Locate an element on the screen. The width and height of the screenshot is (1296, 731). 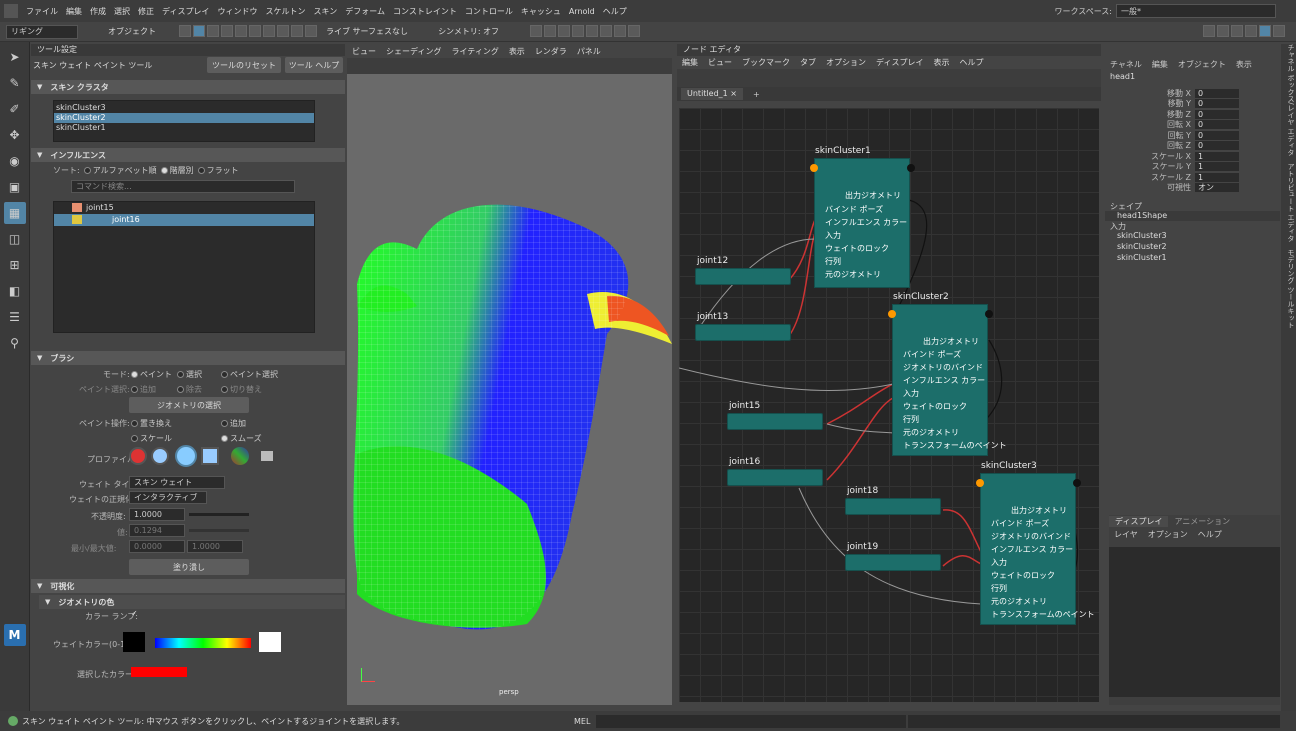
menu-edit: 編集 is located at coordinates (74, 11).